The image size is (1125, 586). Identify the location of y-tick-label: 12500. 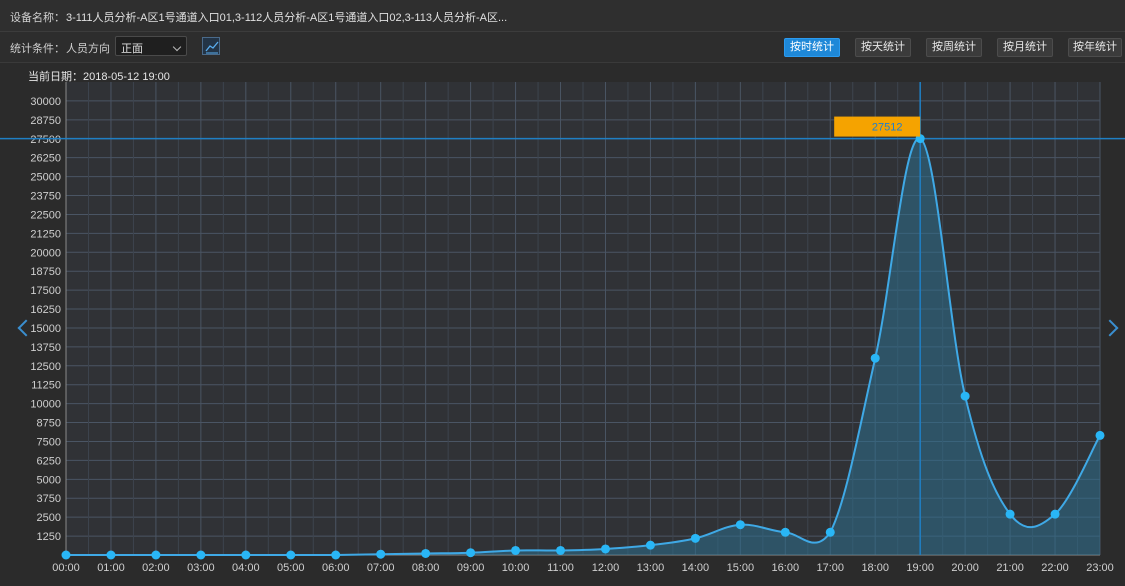
(45, 367).